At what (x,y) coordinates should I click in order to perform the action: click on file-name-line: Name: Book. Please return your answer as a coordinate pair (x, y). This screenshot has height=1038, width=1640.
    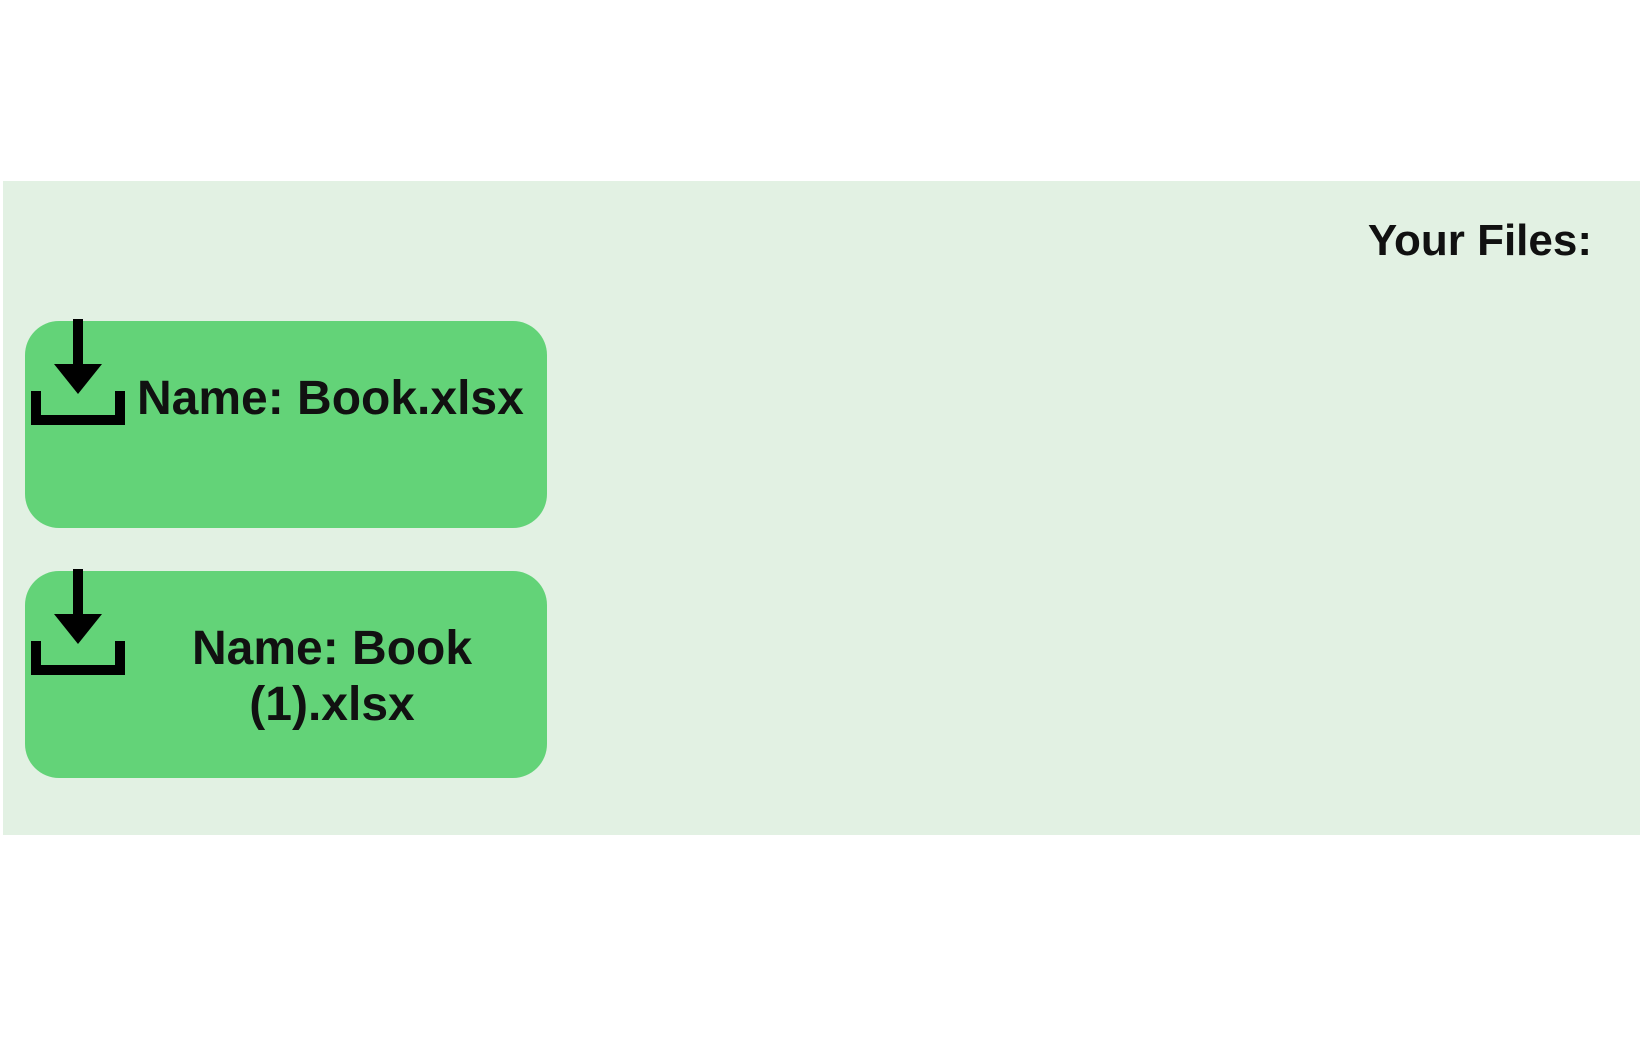
    Looking at the image, I should click on (332, 648).